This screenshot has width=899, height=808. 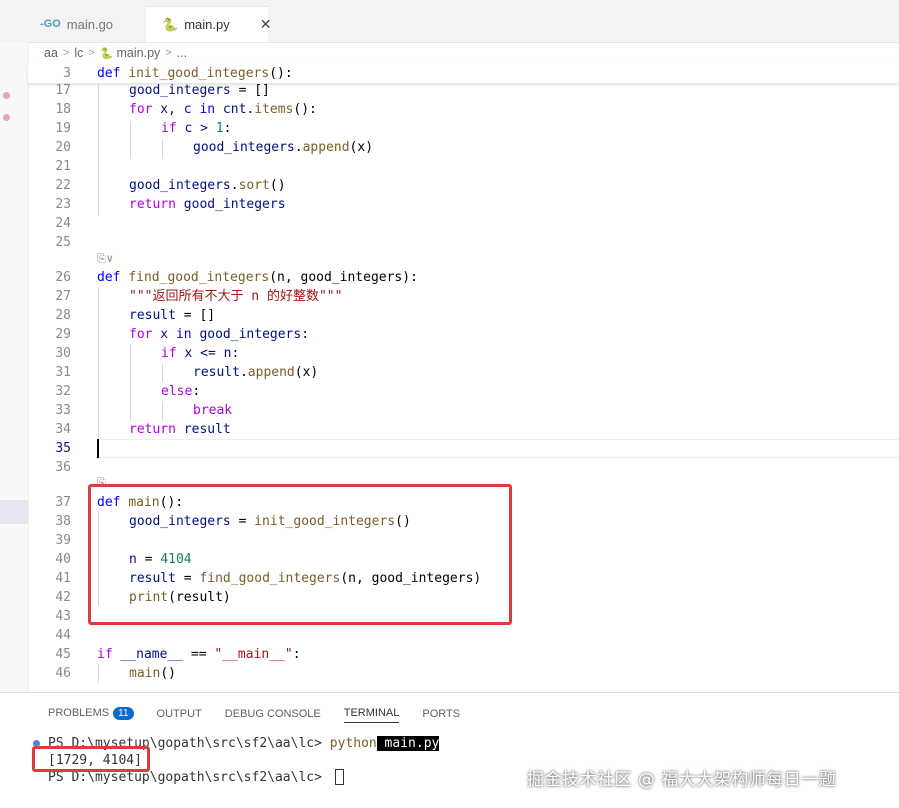 What do you see at coordinates (63, 242) in the screenshot?
I see `line-number: 25` at bounding box center [63, 242].